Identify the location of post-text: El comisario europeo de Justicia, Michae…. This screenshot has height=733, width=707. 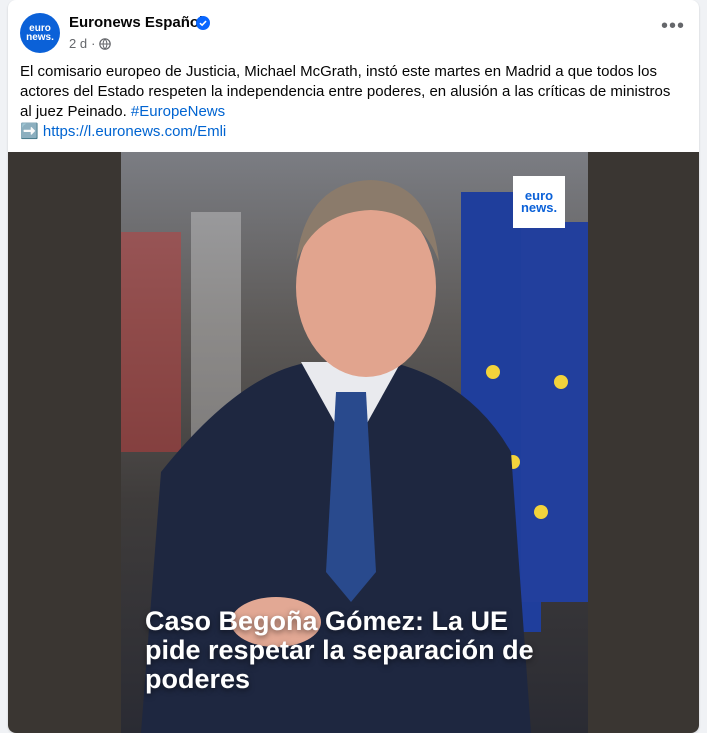
(353, 102).